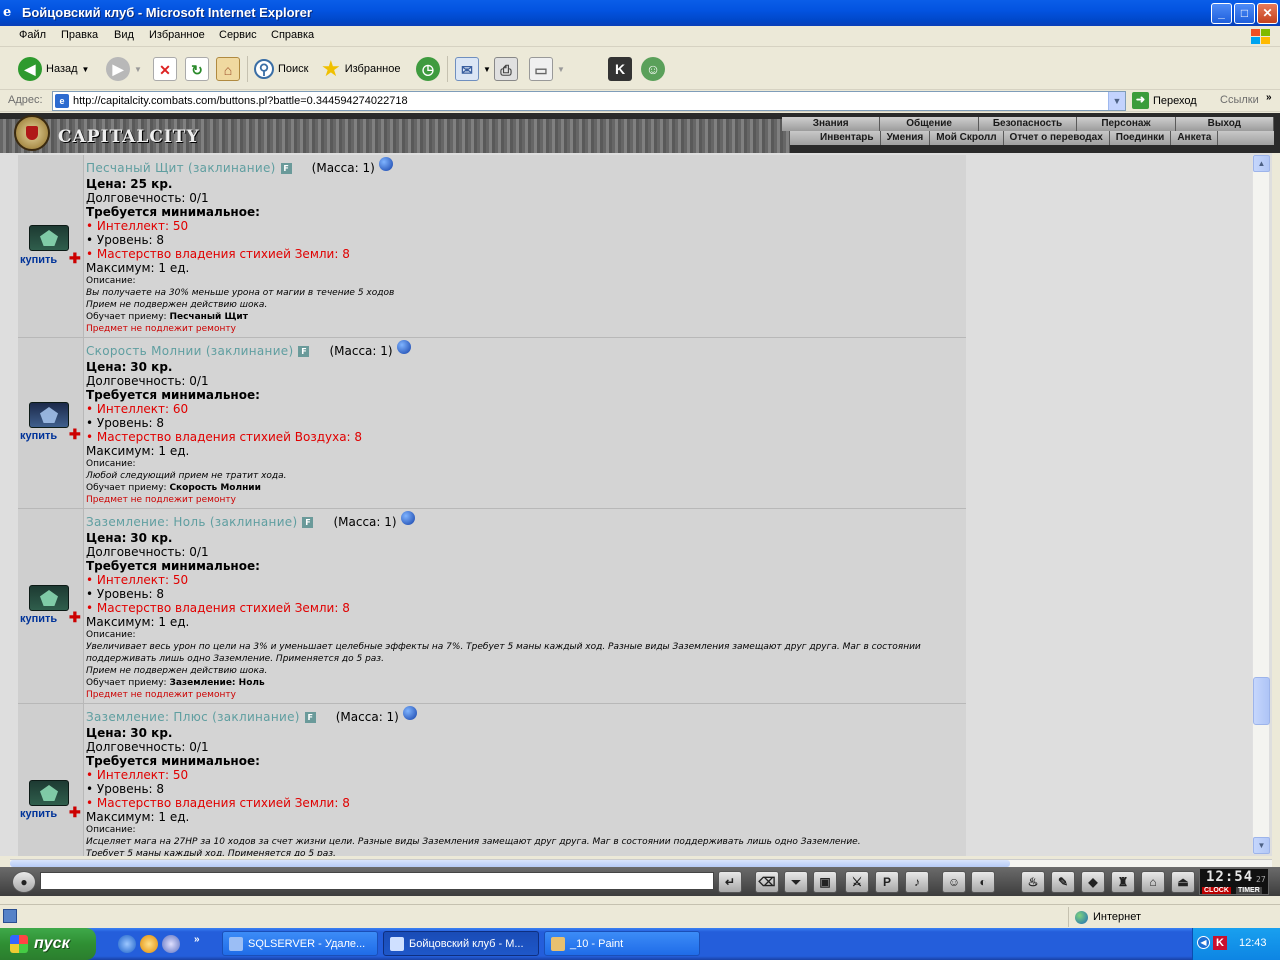 Image resolution: width=1280 pixels, height=960 pixels. What do you see at coordinates (487, 69) in the screenshot?
I see `mail-dropdown-icon: ▼` at bounding box center [487, 69].